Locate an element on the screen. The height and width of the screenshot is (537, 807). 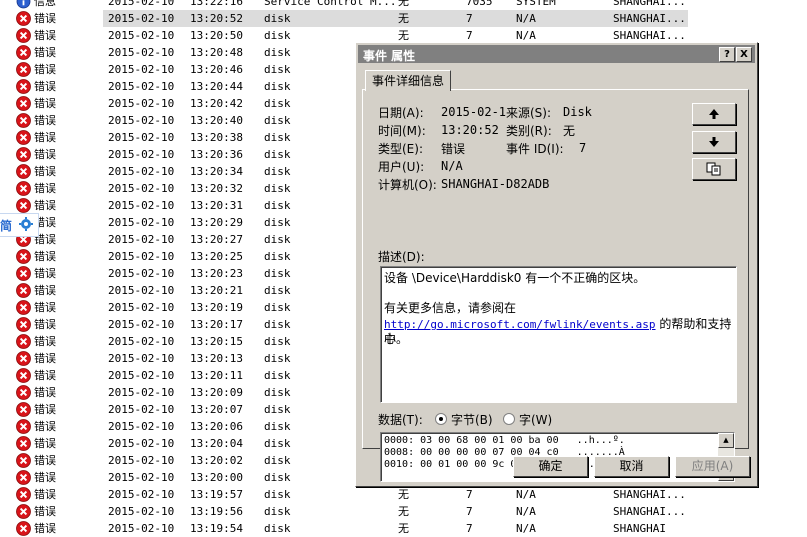
scroll-up-icon: ▲ is located at coordinates (726, 440).